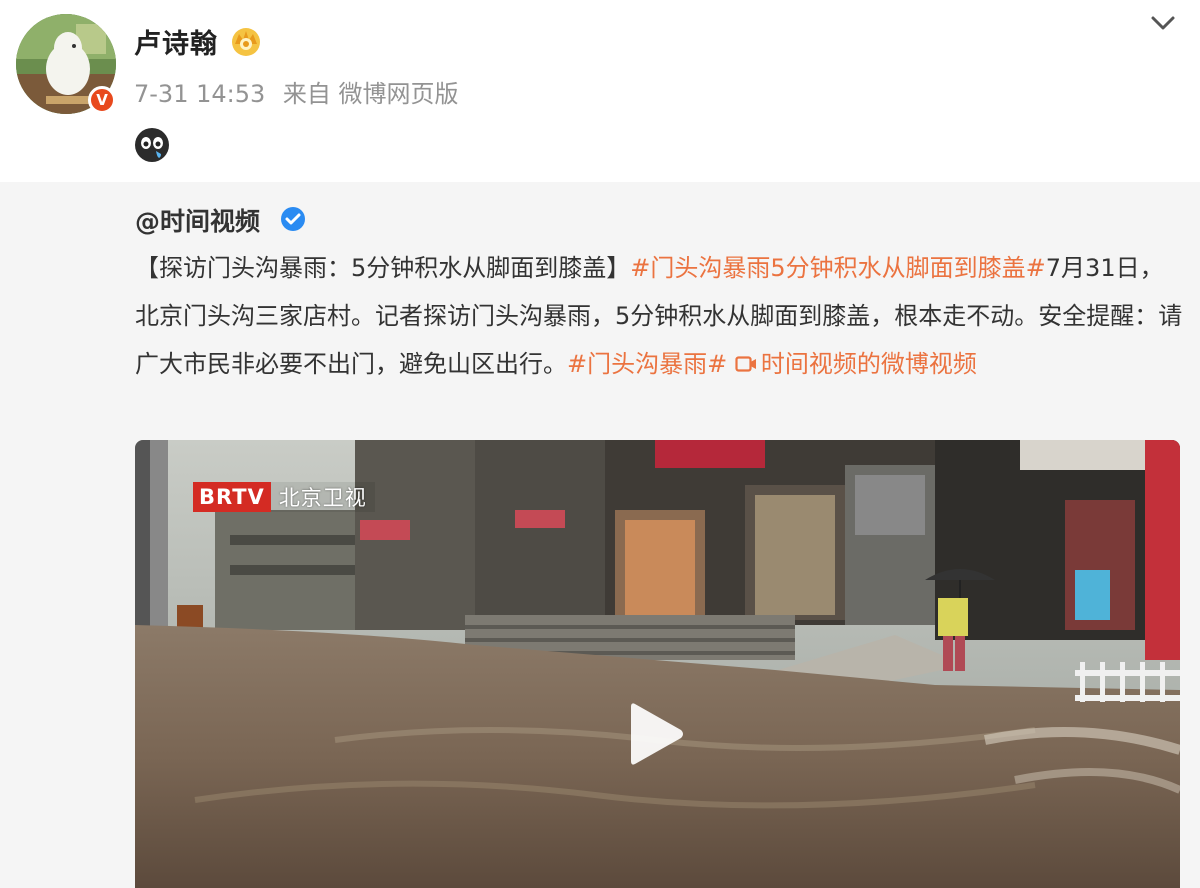 The image size is (1200, 888). Describe the element at coordinates (657, 734) in the screenshot. I see `play-icon` at that location.